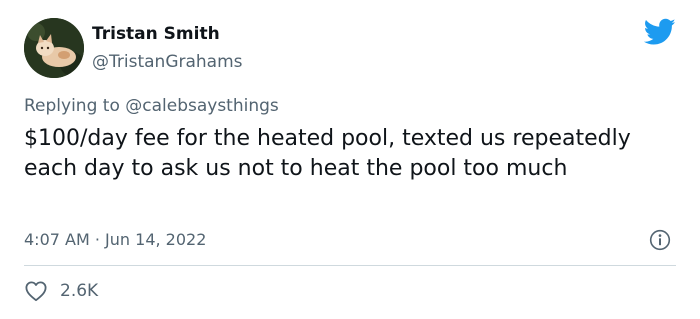 The height and width of the screenshot is (319, 700). I want to click on like-button: 2.6K, so click(61, 291).